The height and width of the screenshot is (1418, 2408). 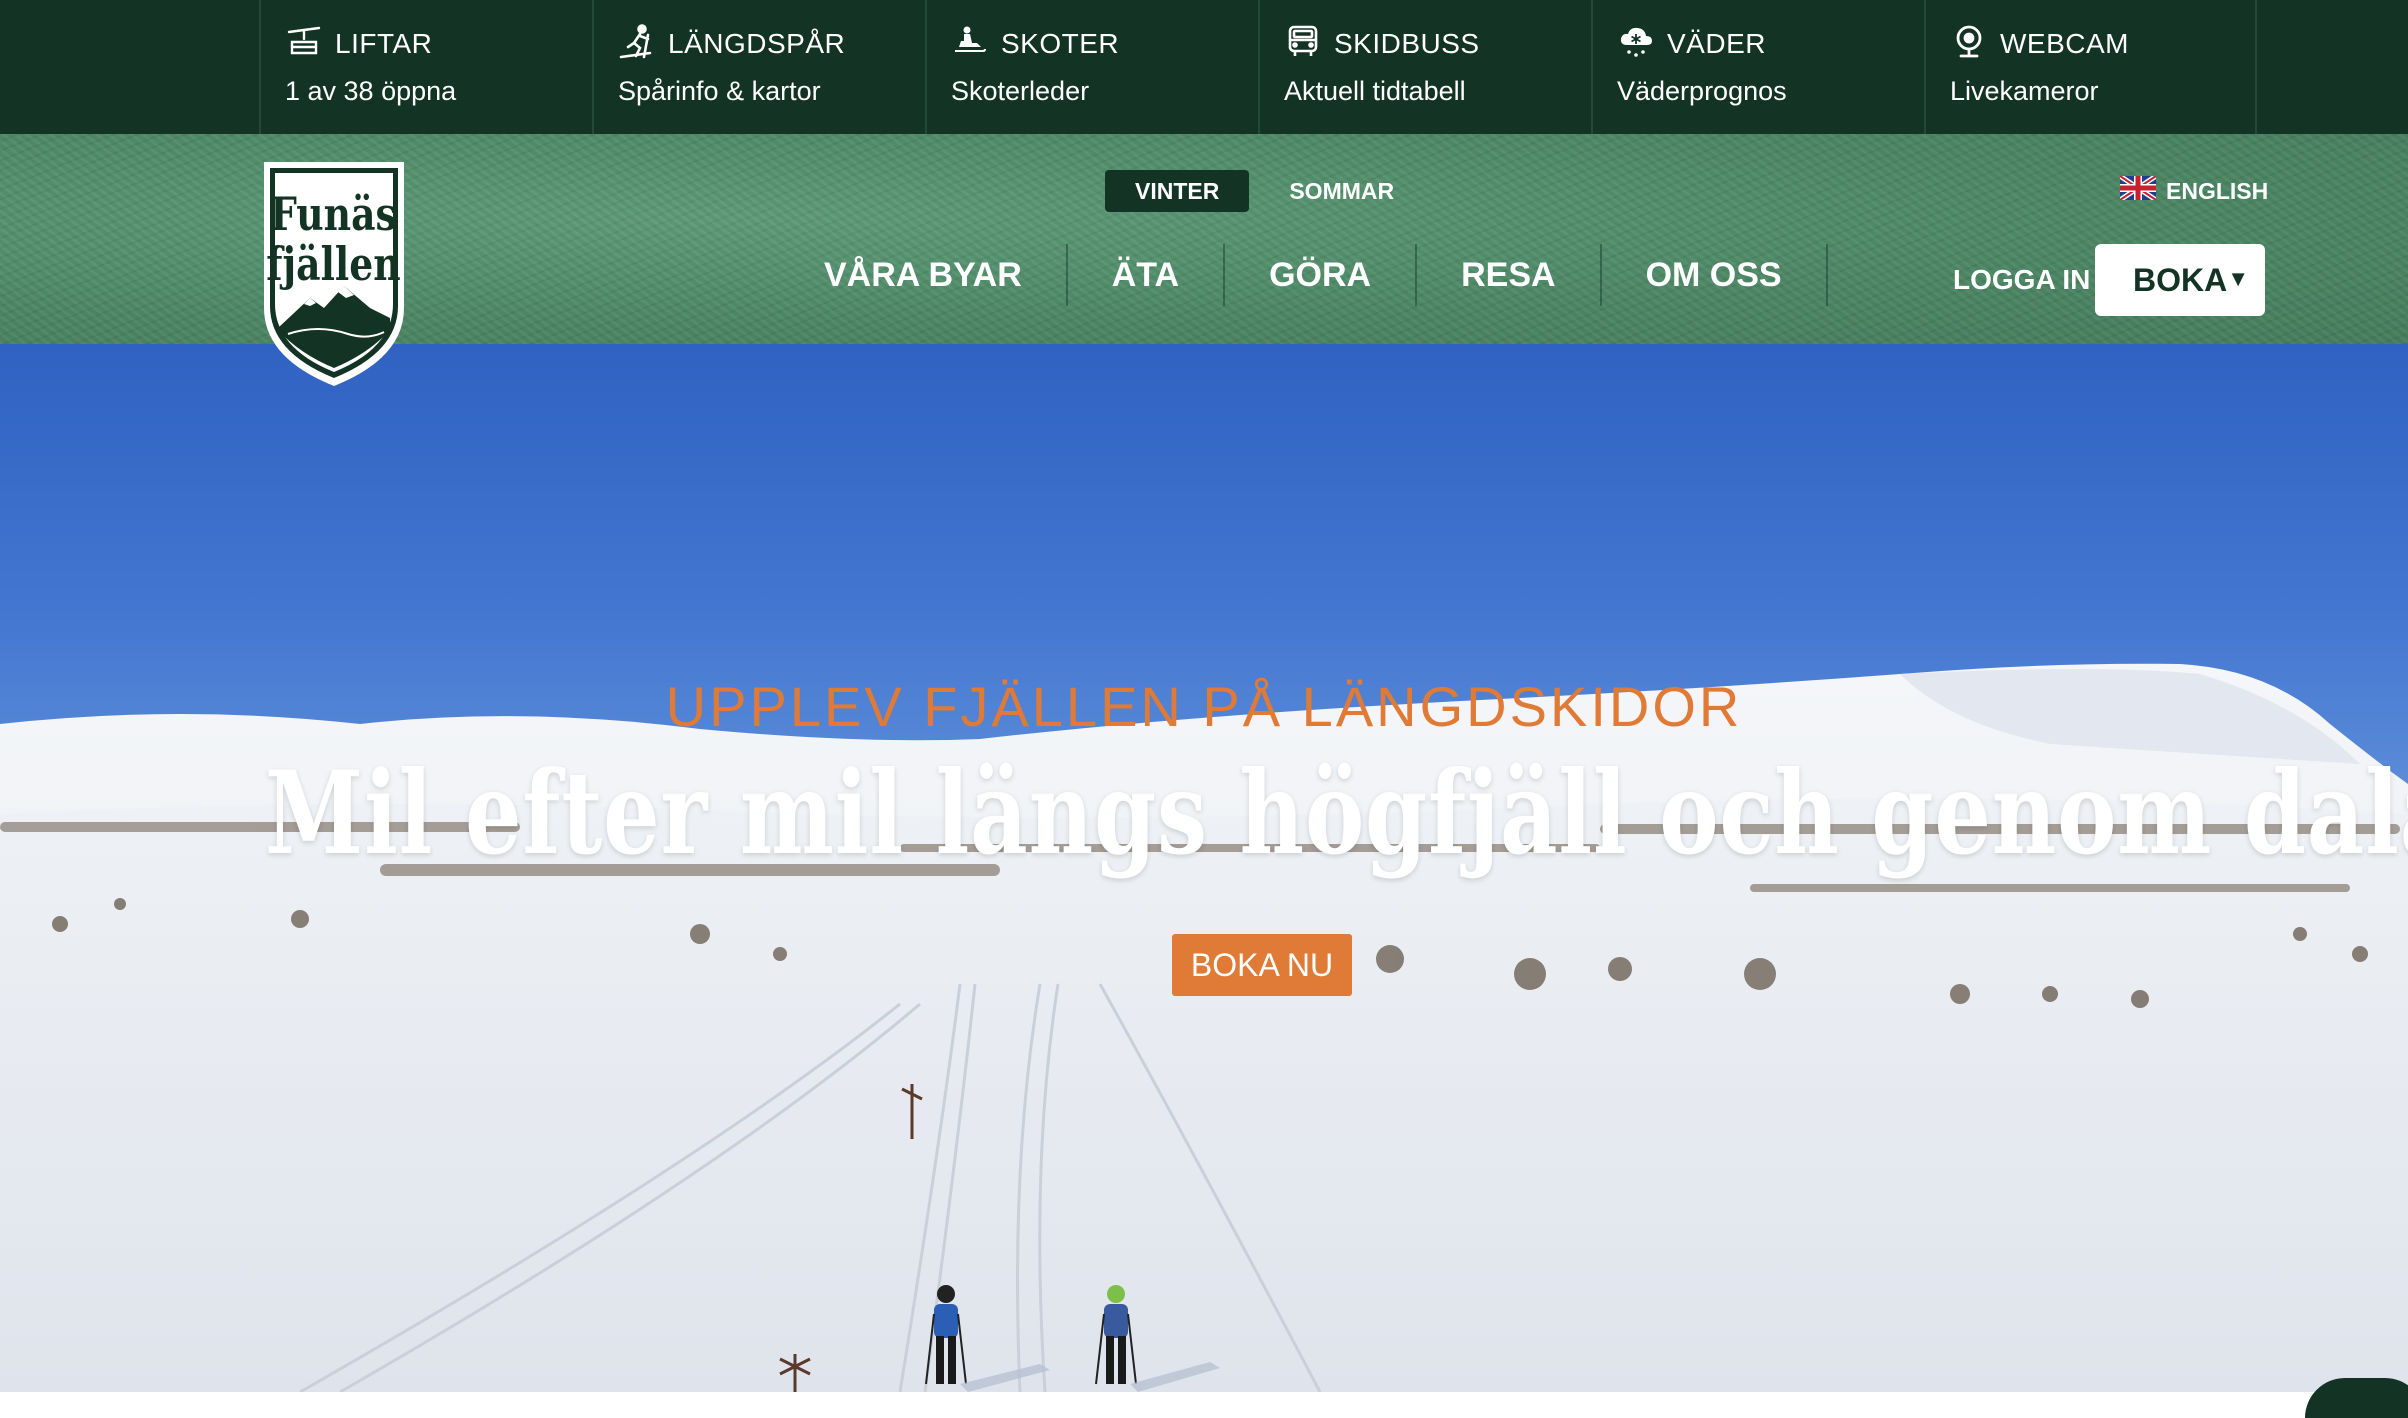 What do you see at coordinates (970, 44) in the screenshot?
I see `snowmobile-icon` at bounding box center [970, 44].